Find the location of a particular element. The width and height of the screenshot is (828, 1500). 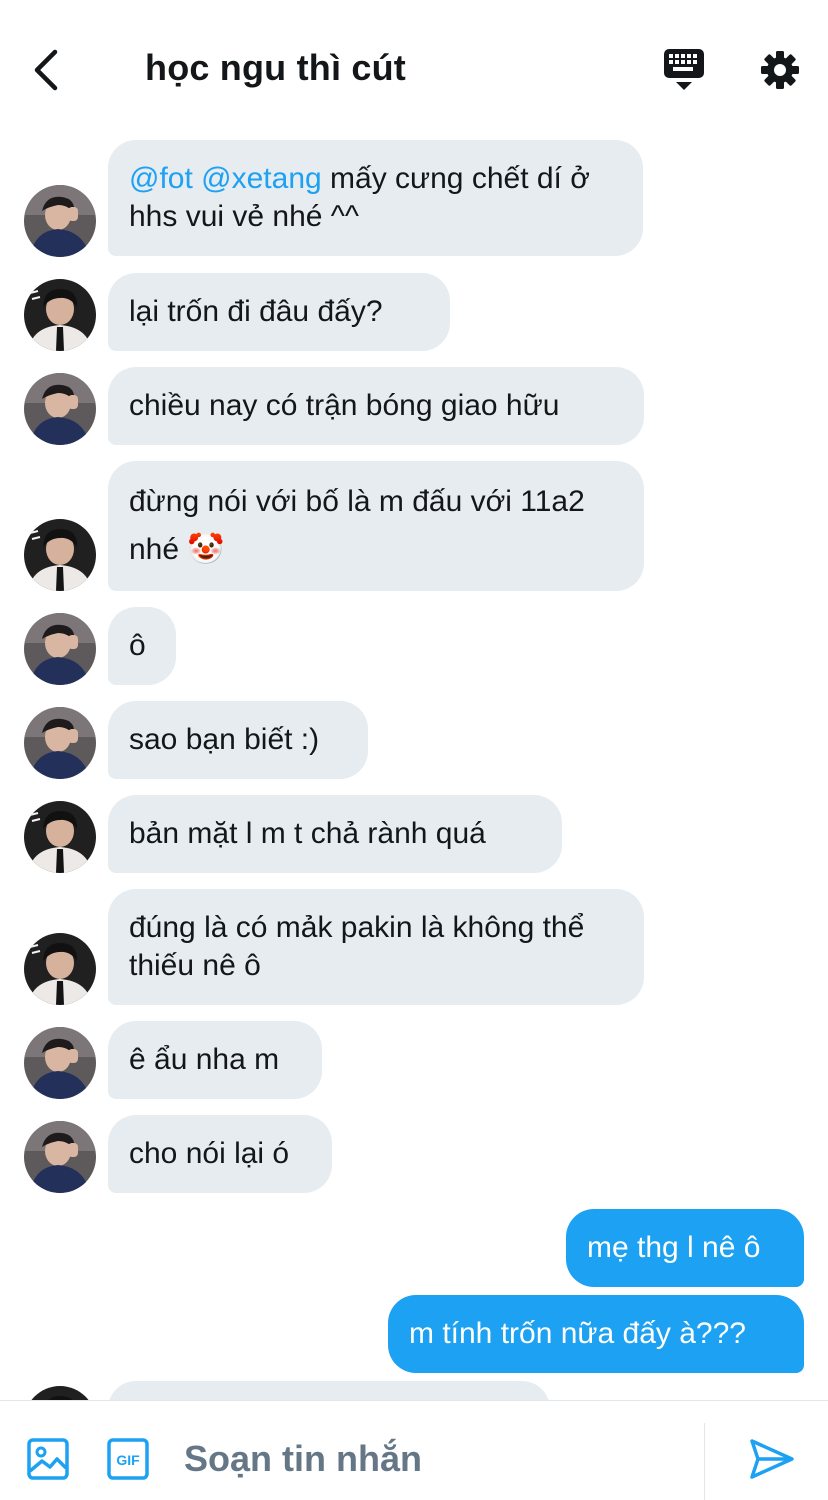

message-text: ê ẩu nha m is located at coordinates (204, 1059).